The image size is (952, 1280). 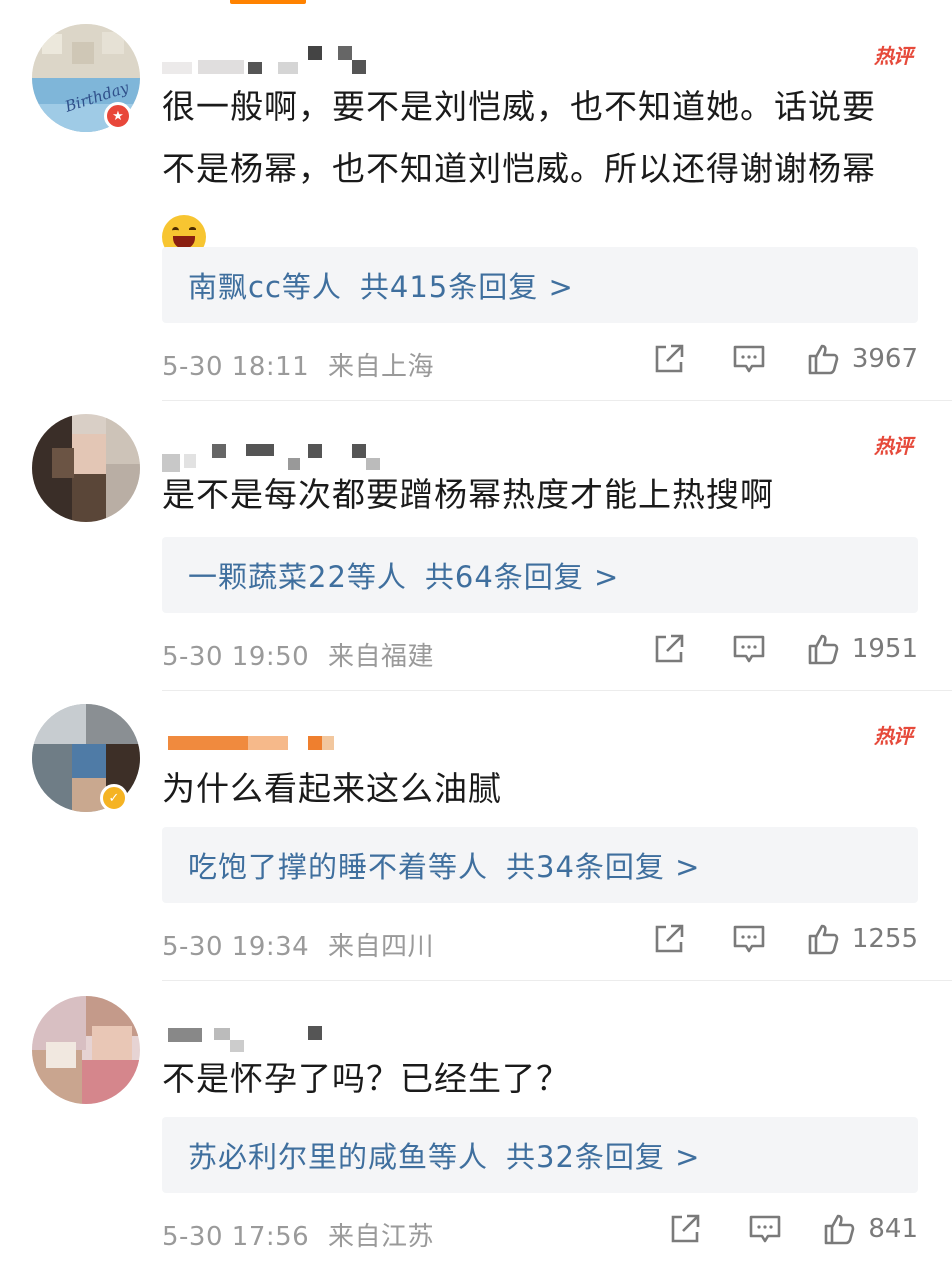 I want to click on comment-meta: 5-30 19:50 来自福建, so click(x=298, y=654).